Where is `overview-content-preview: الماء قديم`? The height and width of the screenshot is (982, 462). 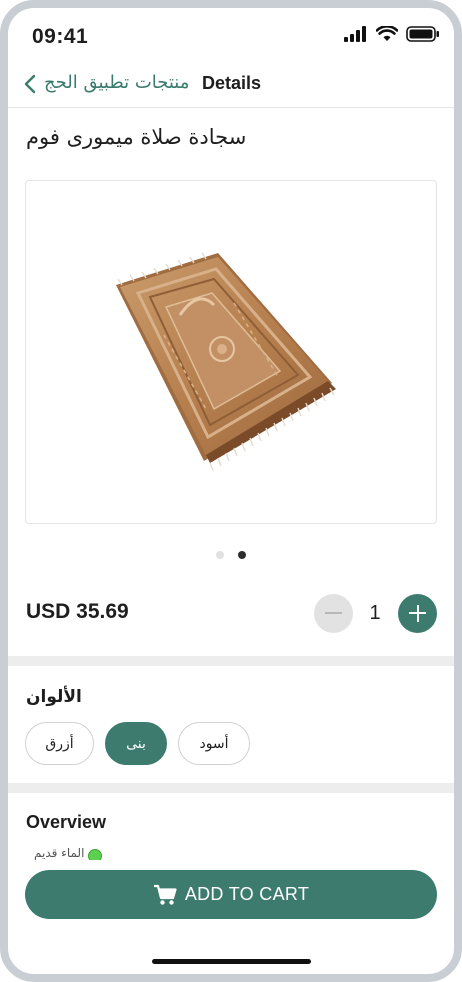
overview-content-preview: الماء قديم is located at coordinates (68, 853).